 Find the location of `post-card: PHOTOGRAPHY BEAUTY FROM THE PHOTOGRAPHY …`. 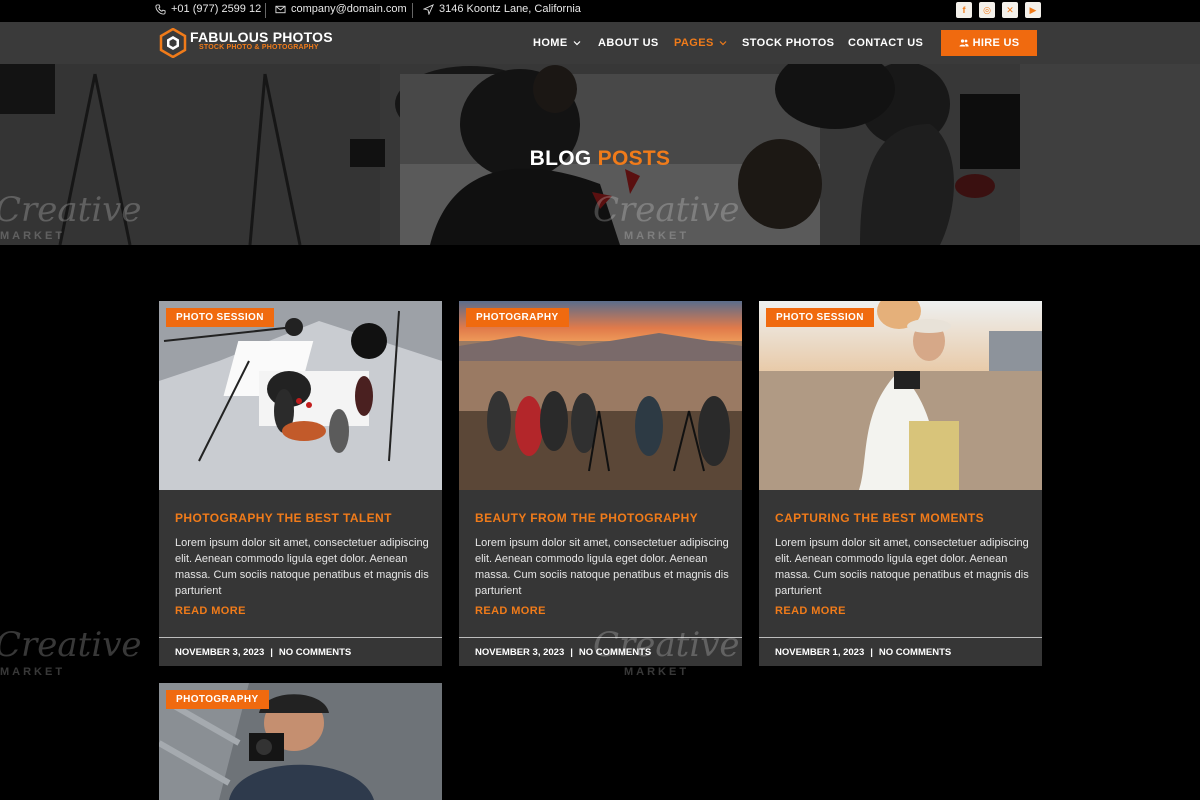

post-card: PHOTOGRAPHY BEAUTY FROM THE PHOTOGRAPHY … is located at coordinates (600, 483).